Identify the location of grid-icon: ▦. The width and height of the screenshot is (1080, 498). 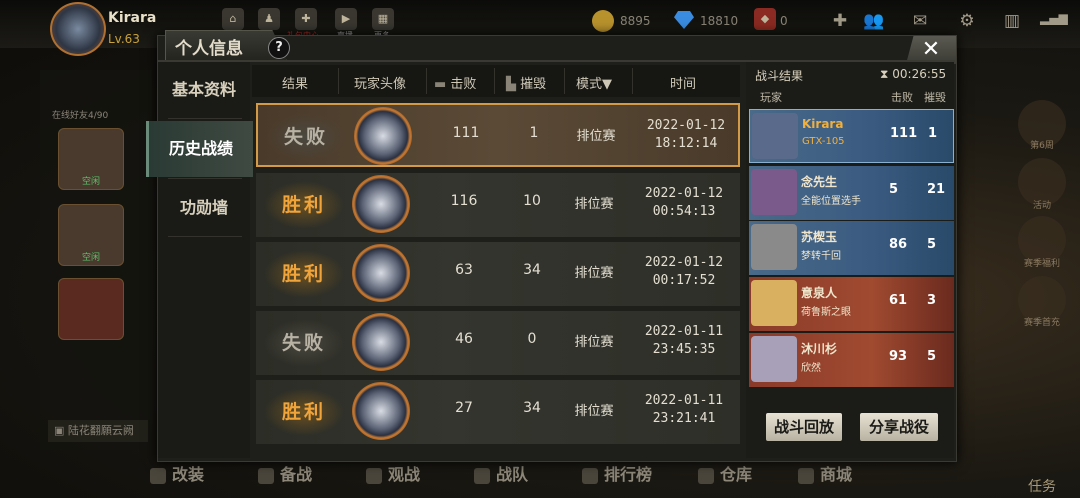
(383, 19).